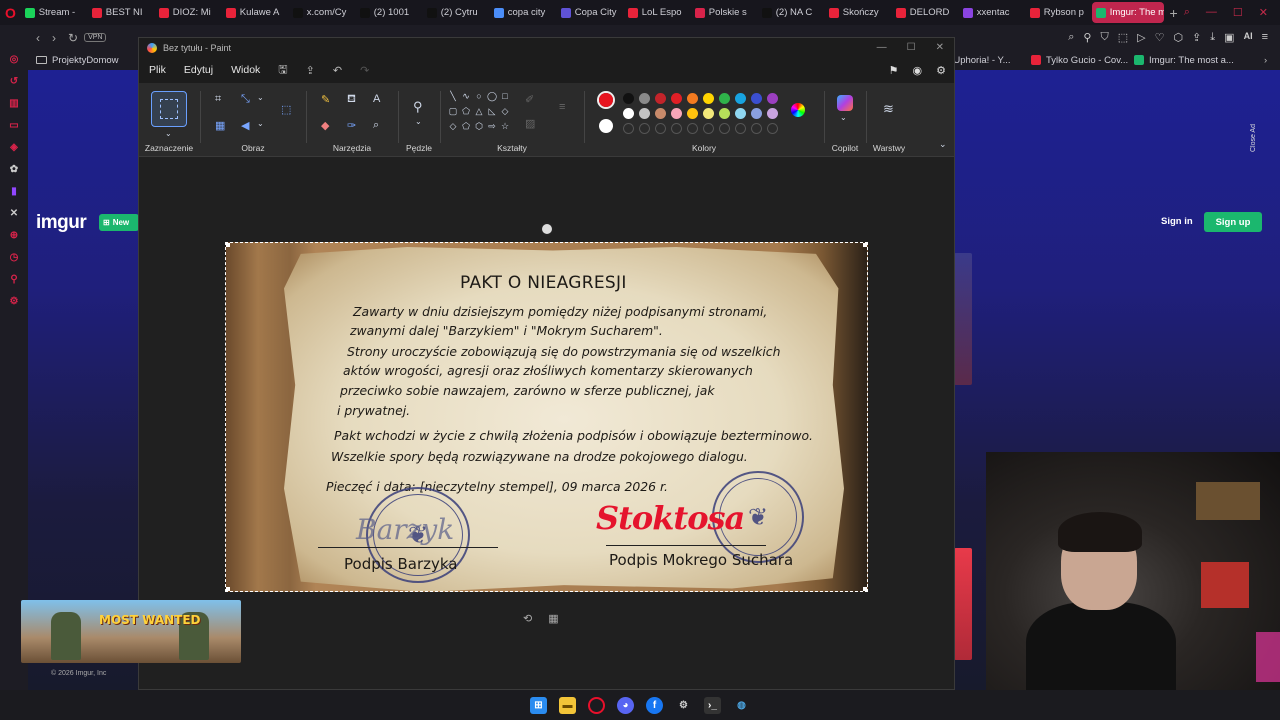 The image size is (1280, 720). Describe the element at coordinates (925, 12) in the screenshot. I see `browser-tab: DELORD` at that location.